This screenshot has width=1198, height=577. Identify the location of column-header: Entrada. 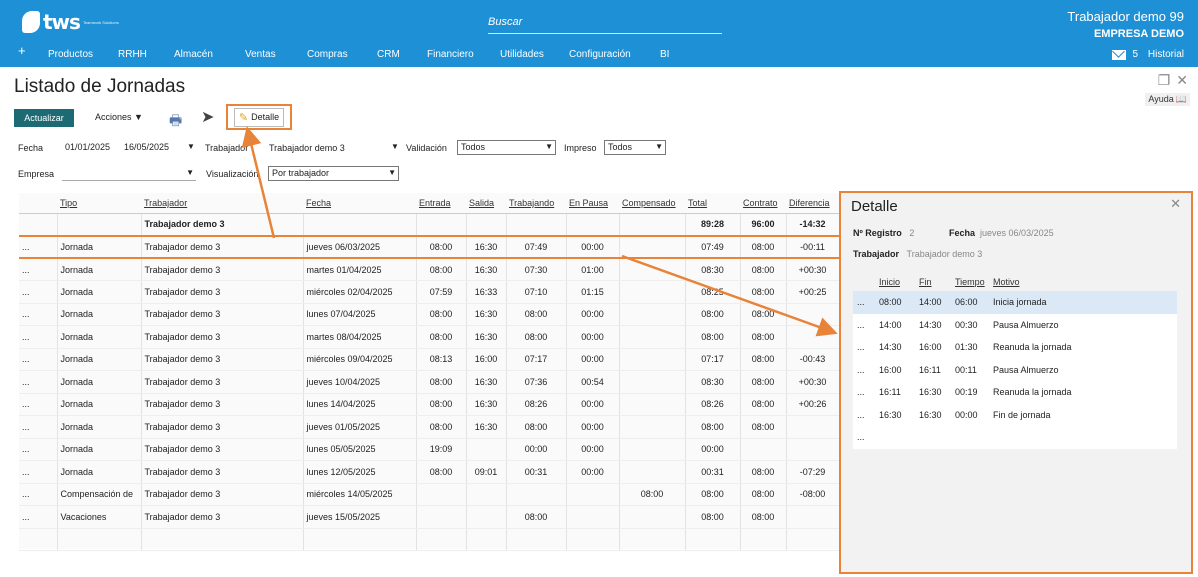
(441, 203).